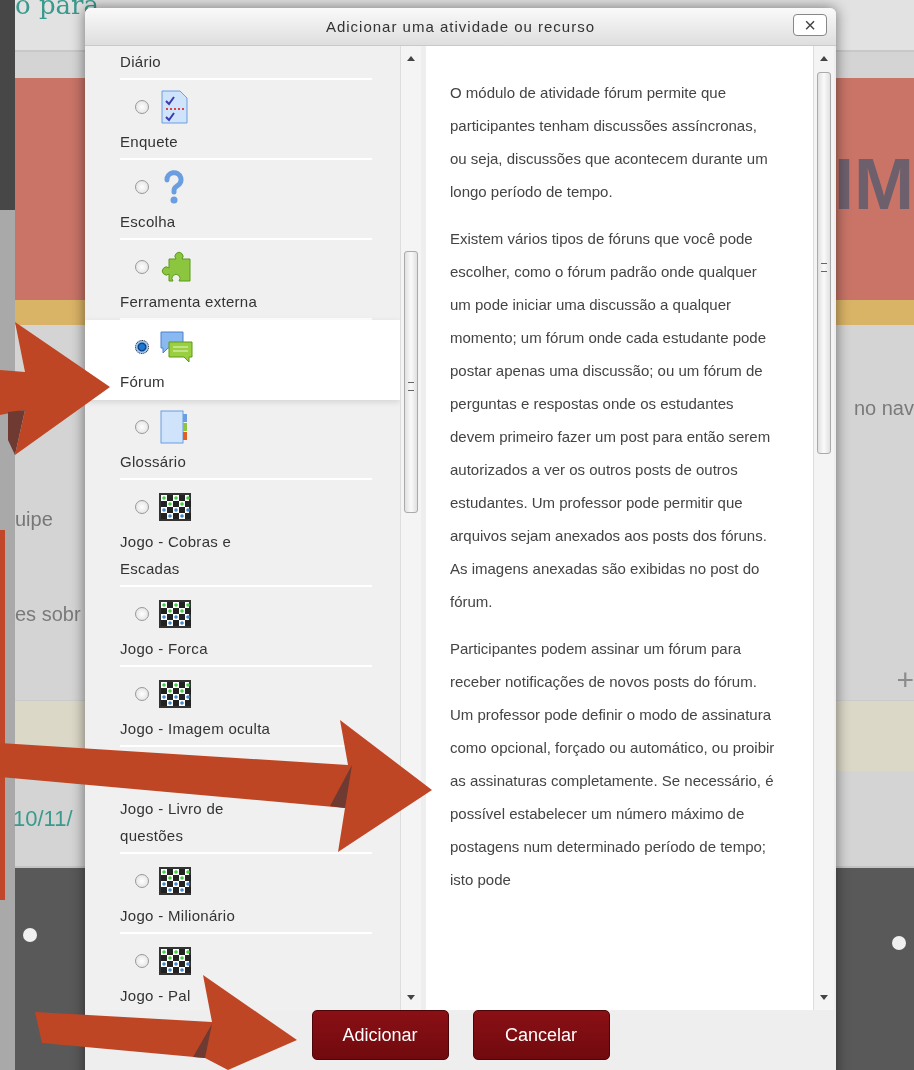 The height and width of the screenshot is (1070, 914). I want to click on activity-option: Enquete, so click(242, 120).